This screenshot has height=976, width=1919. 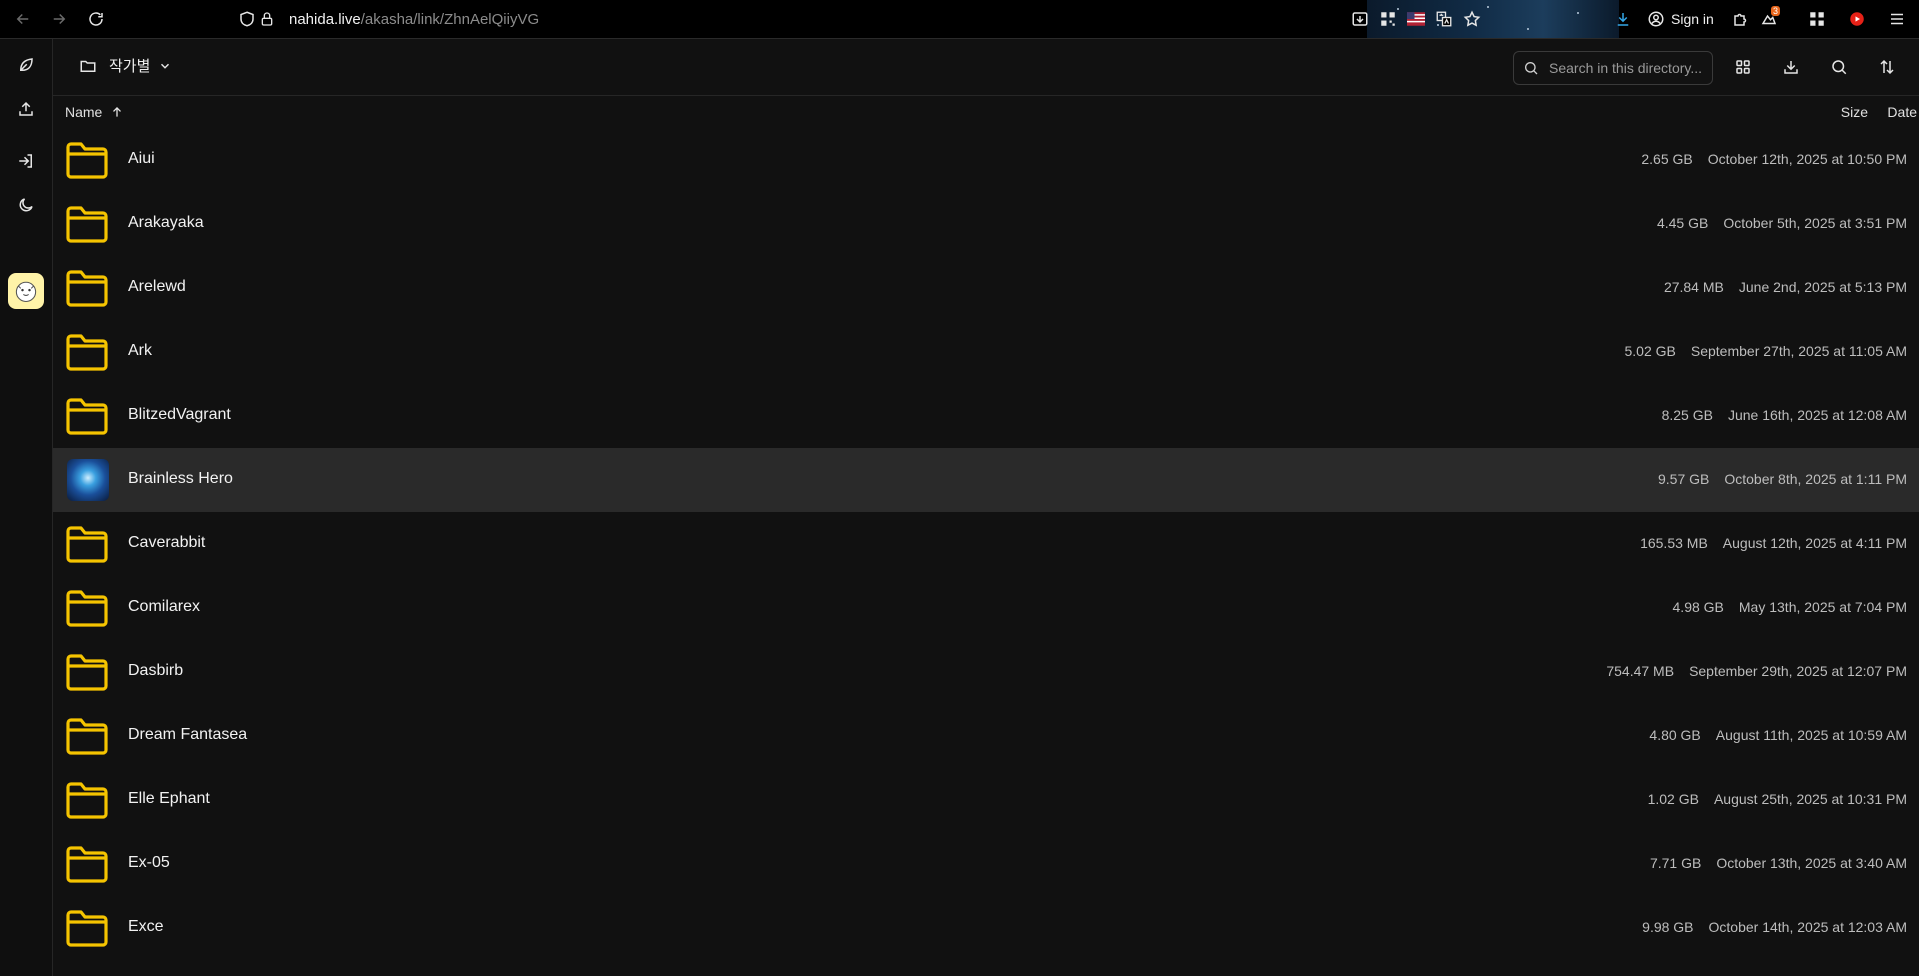 What do you see at coordinates (188, 734) in the screenshot?
I see `item-name: Dream Fantasea` at bounding box center [188, 734].